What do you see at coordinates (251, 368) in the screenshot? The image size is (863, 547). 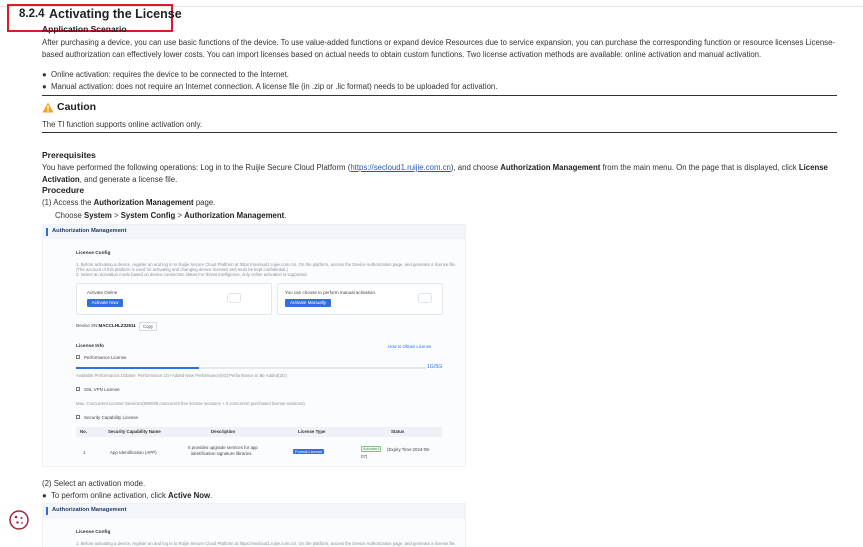 I see `performance-progress` at bounding box center [251, 368].